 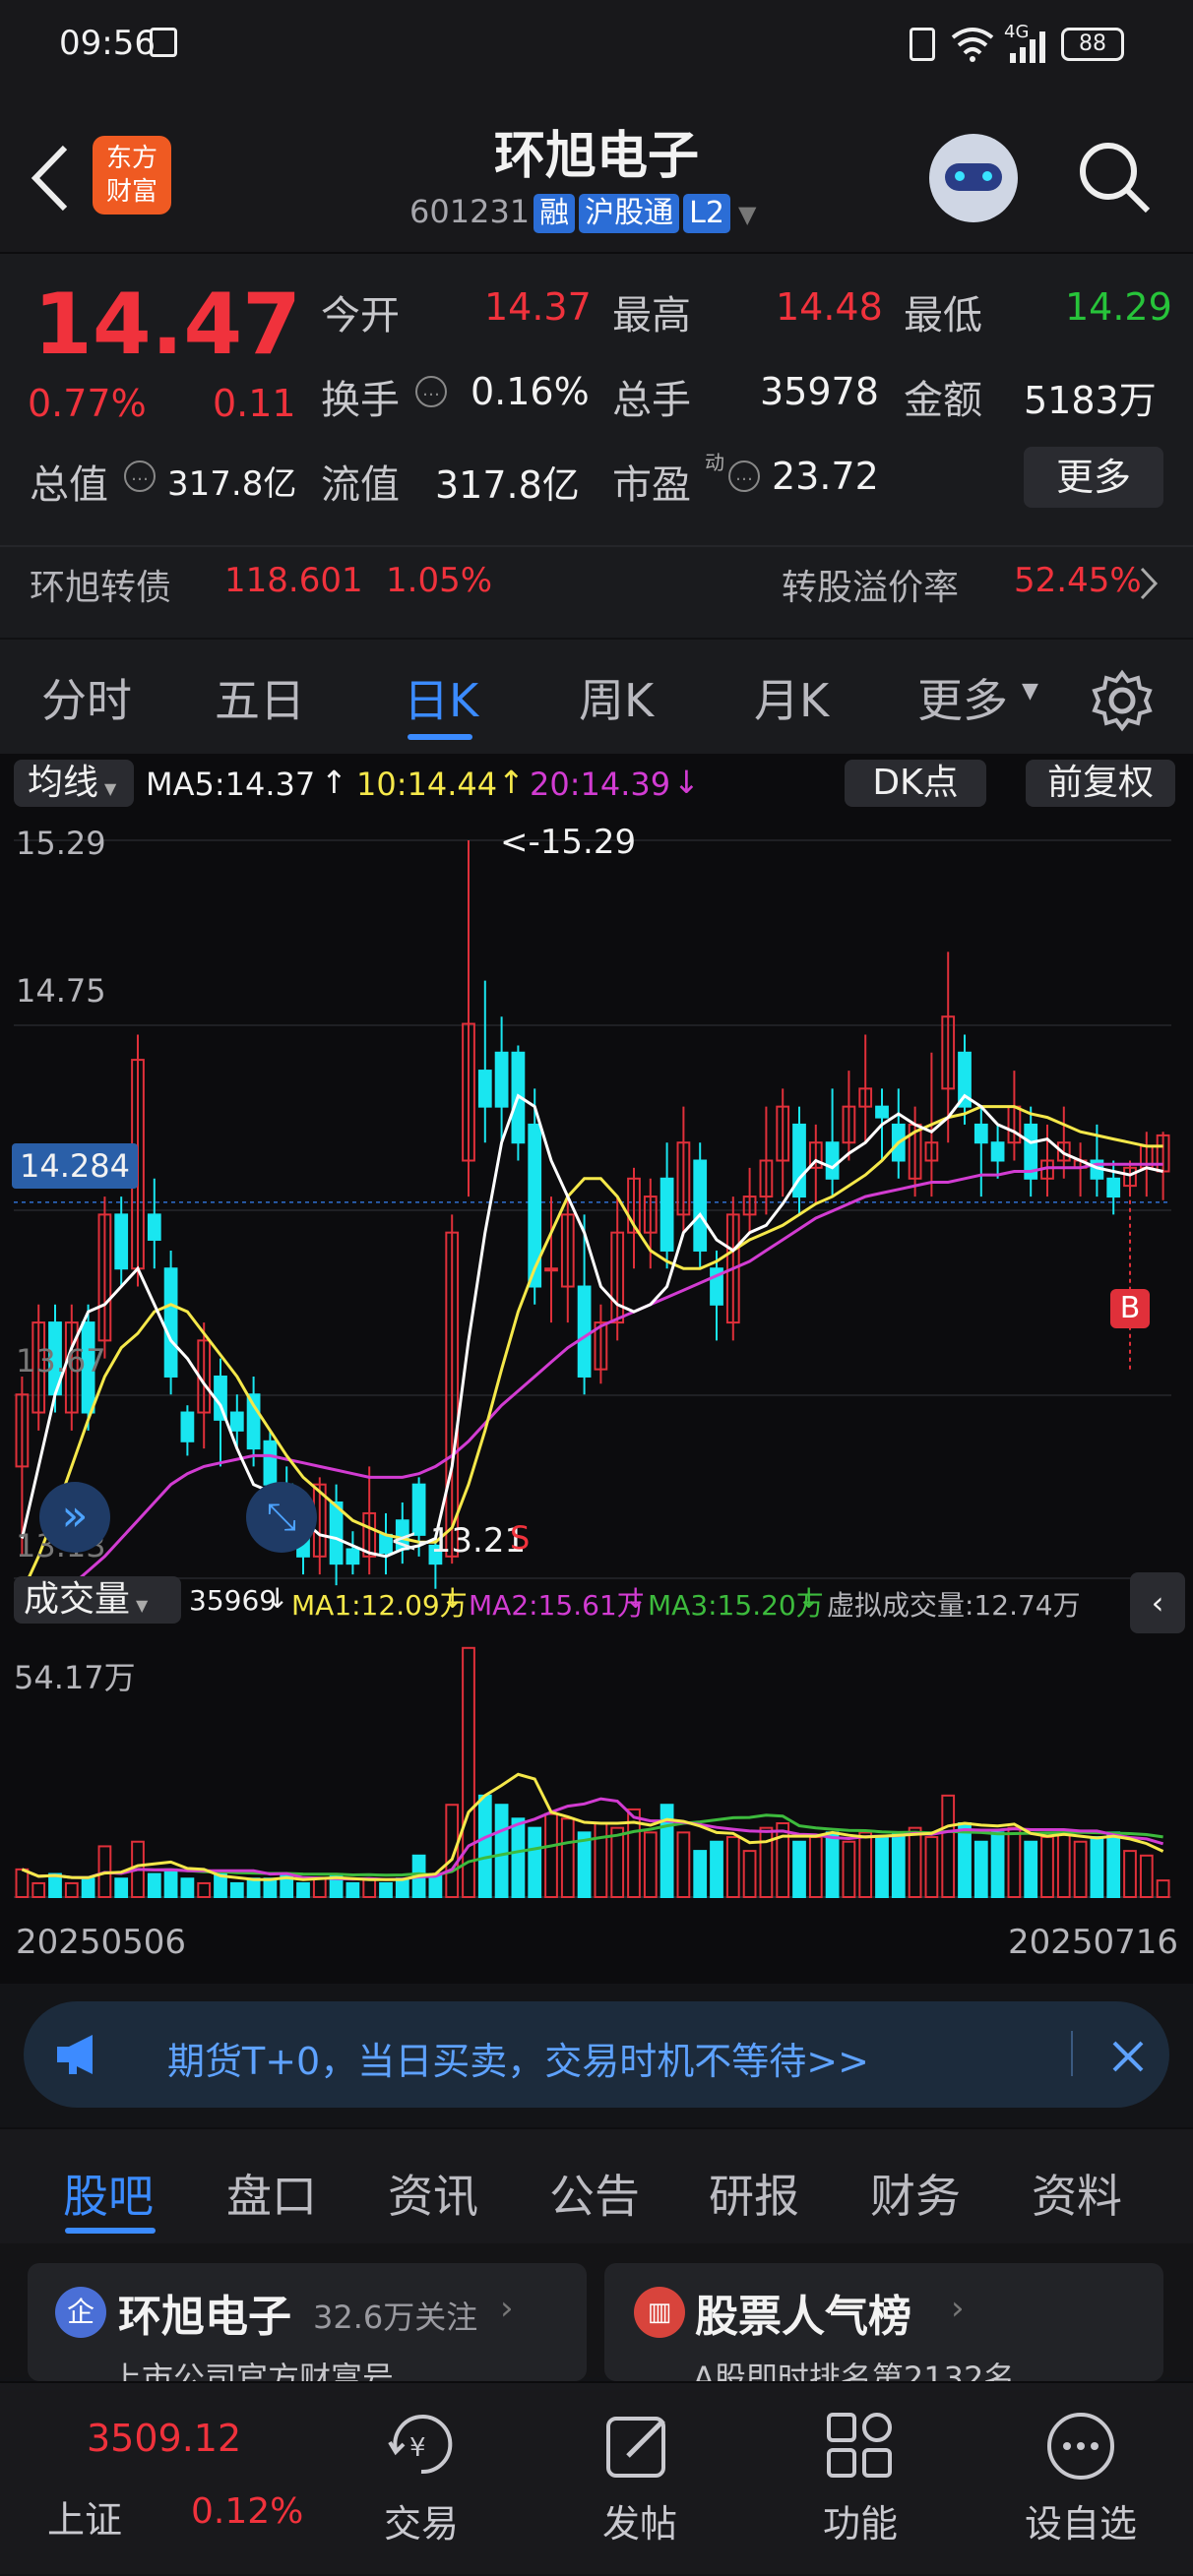 I want to click on banner-text: 期货T+0，当日买卖，交易时机不等待>>, so click(x=518, y=2058).